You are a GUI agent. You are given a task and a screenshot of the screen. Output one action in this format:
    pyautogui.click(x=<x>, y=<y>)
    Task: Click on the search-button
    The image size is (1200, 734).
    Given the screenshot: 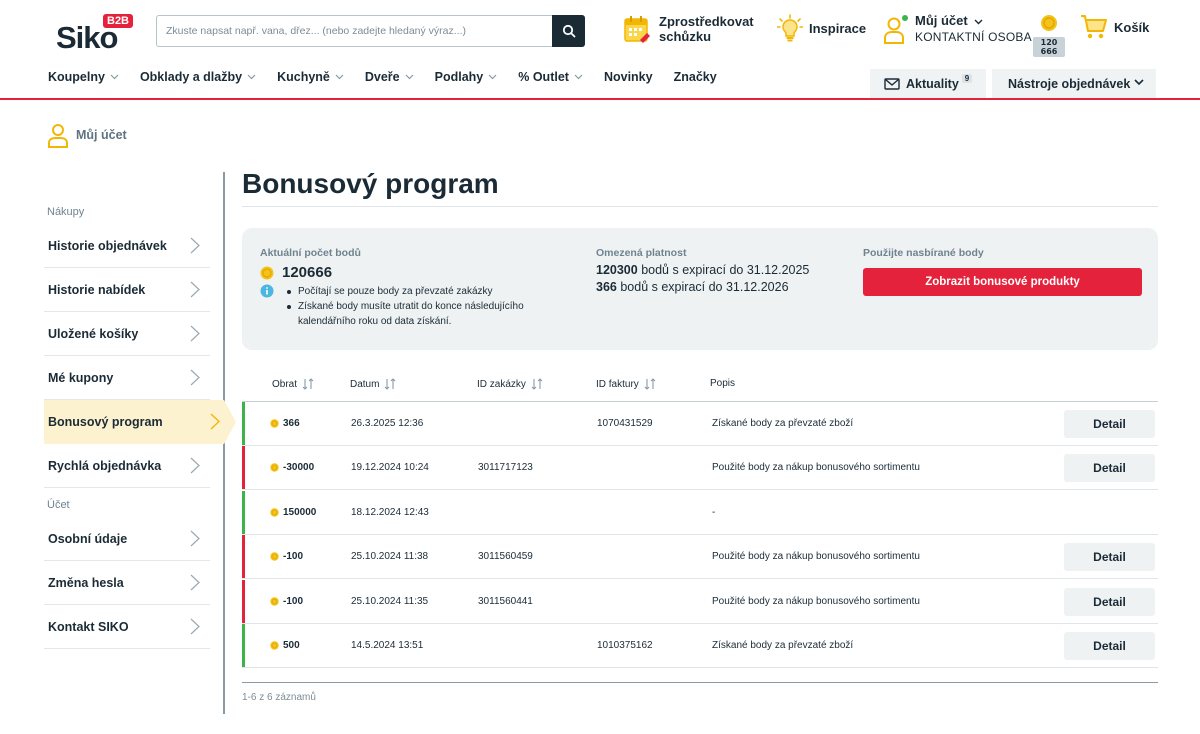 What is the action you would take?
    pyautogui.click(x=568, y=31)
    